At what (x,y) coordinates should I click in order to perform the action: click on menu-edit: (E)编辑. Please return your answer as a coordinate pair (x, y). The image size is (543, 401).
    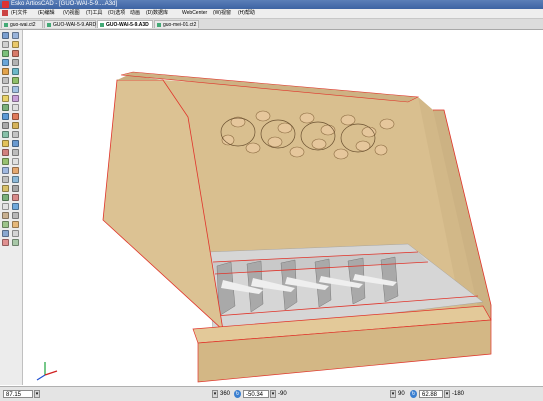
    Looking at the image, I should click on (46, 13).